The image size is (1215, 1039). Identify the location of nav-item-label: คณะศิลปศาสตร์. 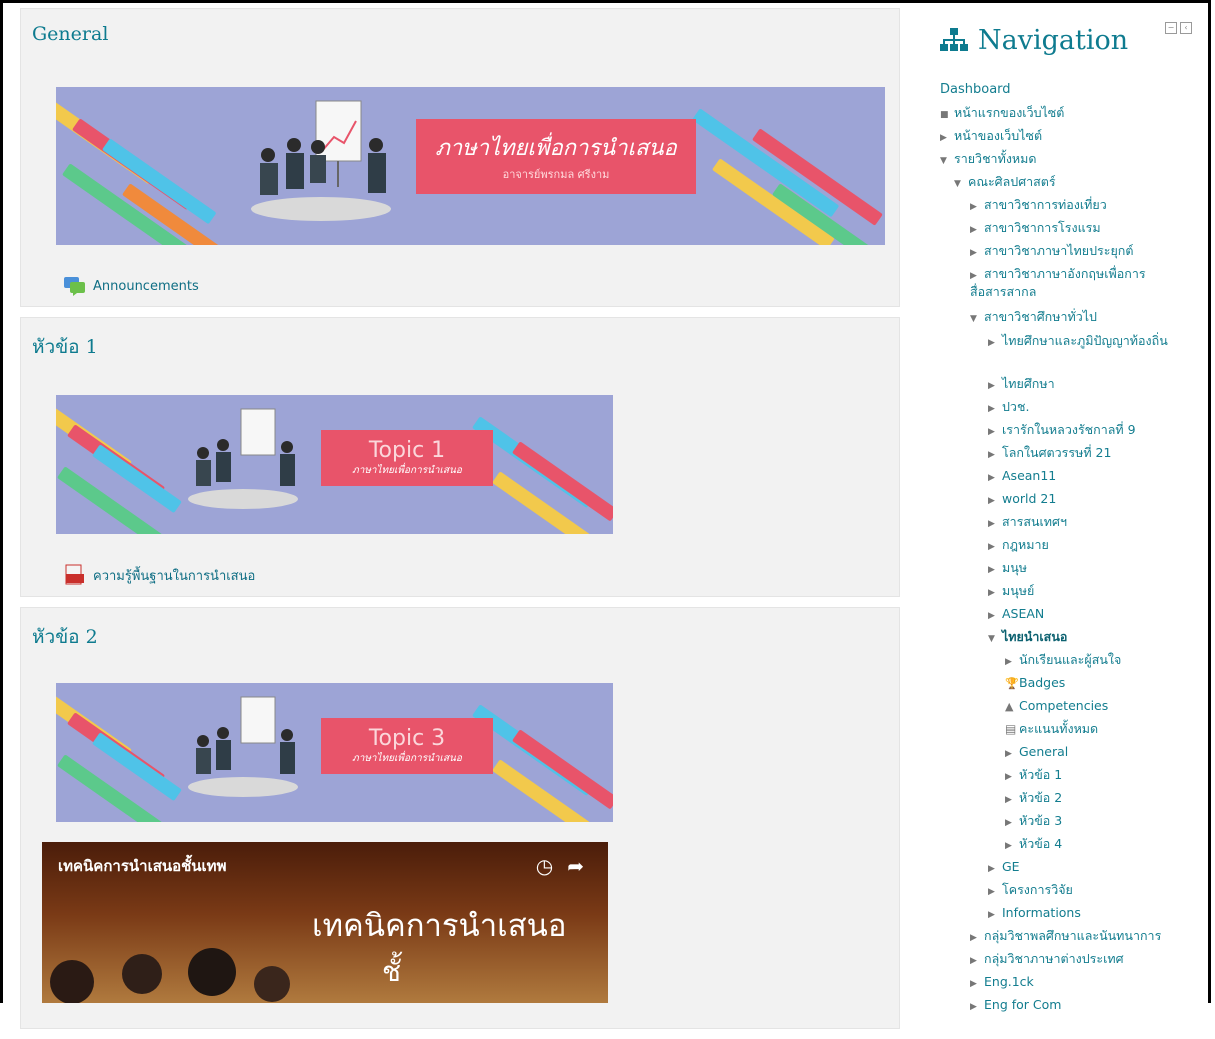
(1012, 181).